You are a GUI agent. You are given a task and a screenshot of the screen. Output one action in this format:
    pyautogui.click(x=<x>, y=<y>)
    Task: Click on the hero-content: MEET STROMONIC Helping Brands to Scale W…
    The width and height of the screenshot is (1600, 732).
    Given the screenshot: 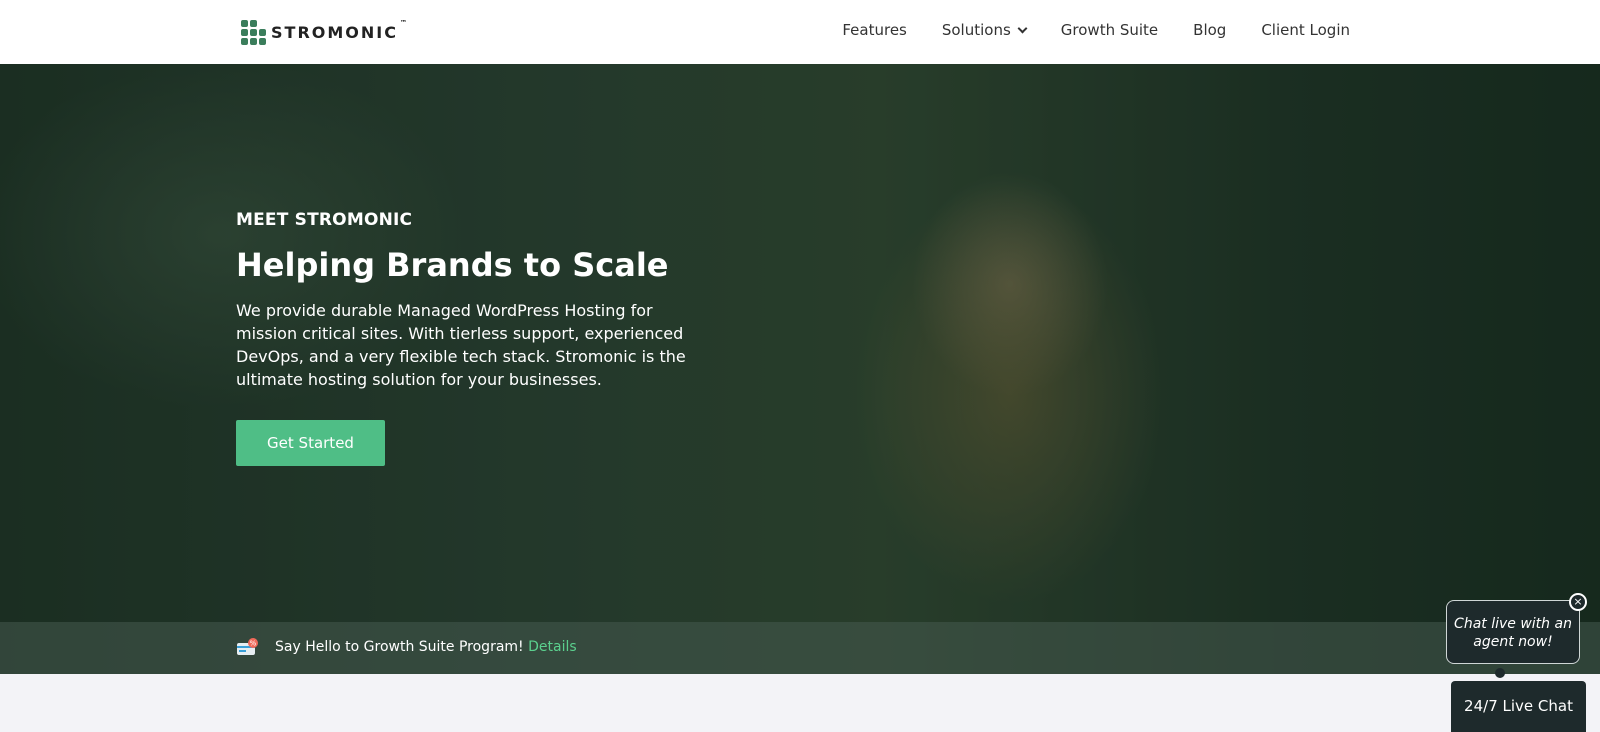 What is the action you would take?
    pyautogui.click(x=461, y=338)
    